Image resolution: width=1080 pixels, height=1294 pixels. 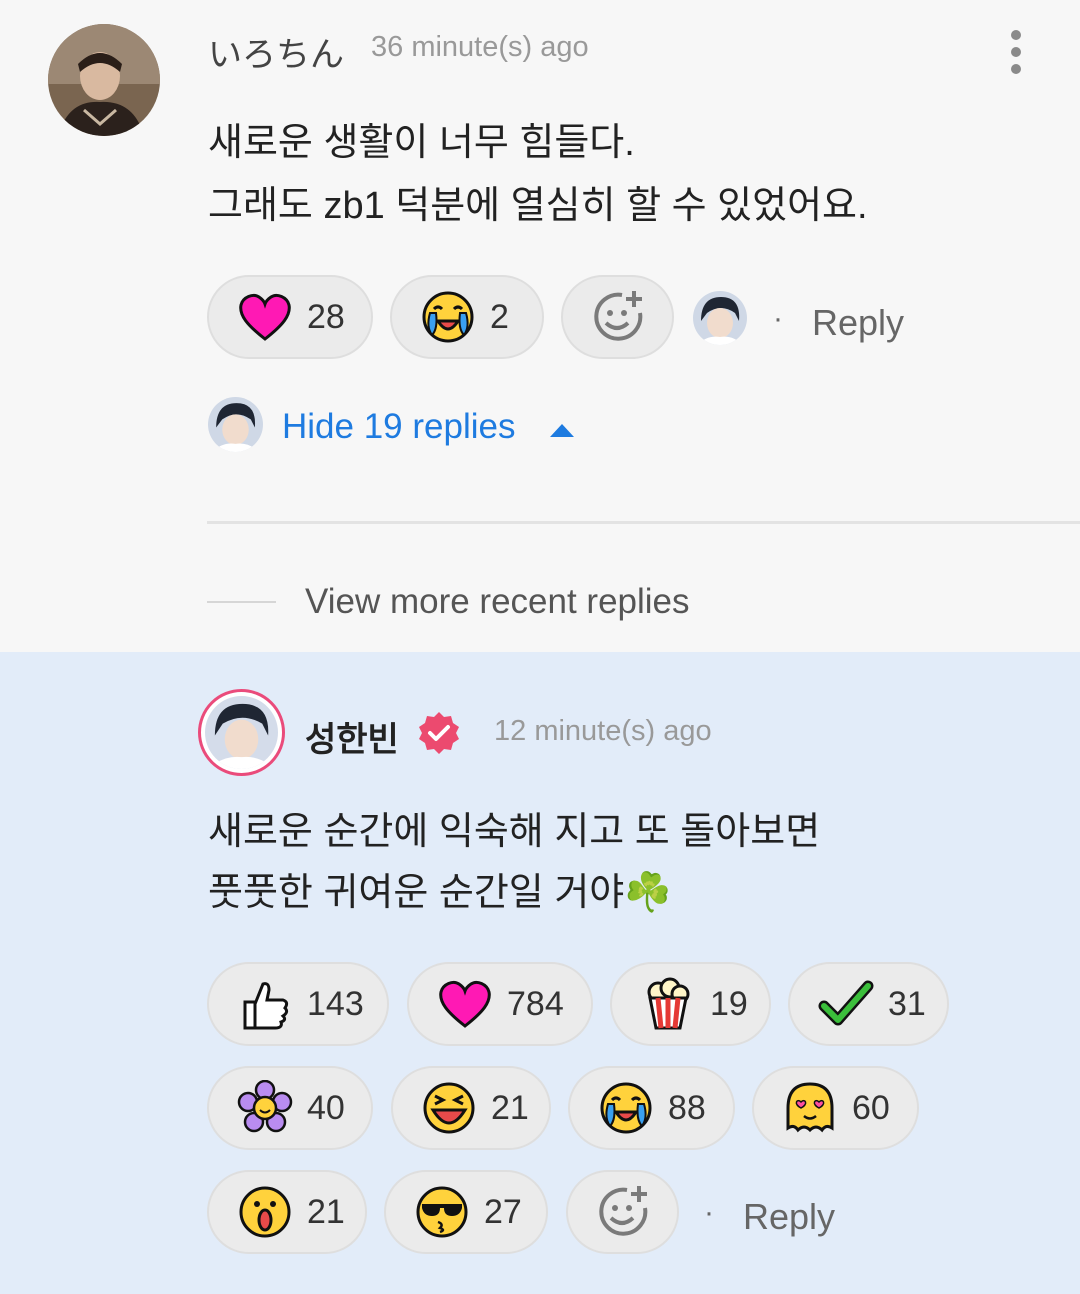 I want to click on reaction-crying: 88, so click(x=651, y=1108).